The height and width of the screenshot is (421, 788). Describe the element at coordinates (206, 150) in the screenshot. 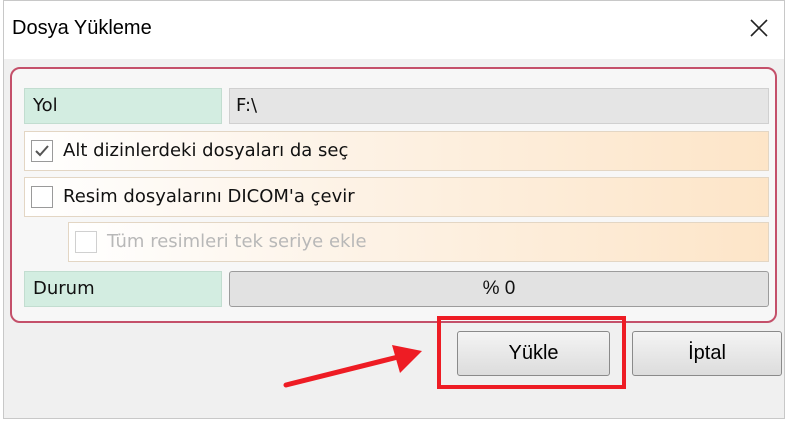

I see `include-subdirs-label: Alt dizinlerdeki dosyaları da seç` at that location.